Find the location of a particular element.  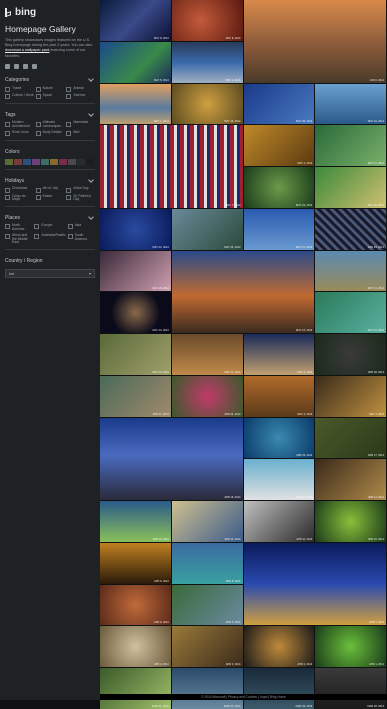

gallery-tile: APR 10, 2014 is located at coordinates (350, 521).